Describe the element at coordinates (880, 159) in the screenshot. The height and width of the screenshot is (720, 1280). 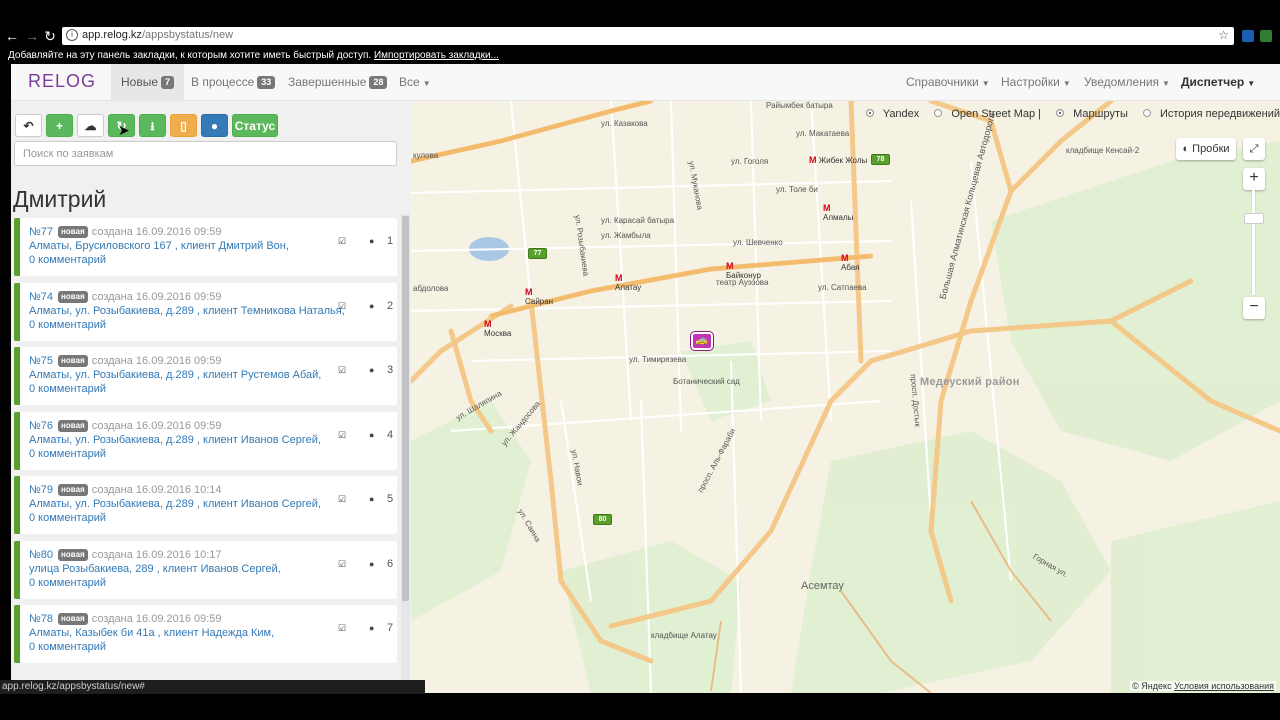
I see `vehicle-marker: 78` at that location.